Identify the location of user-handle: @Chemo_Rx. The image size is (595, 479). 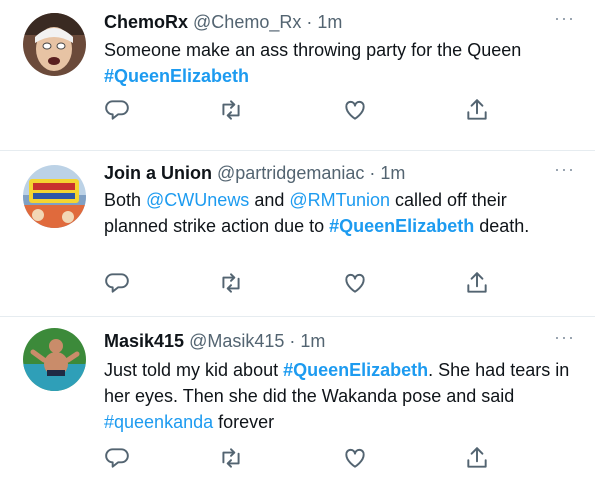
(247, 22).